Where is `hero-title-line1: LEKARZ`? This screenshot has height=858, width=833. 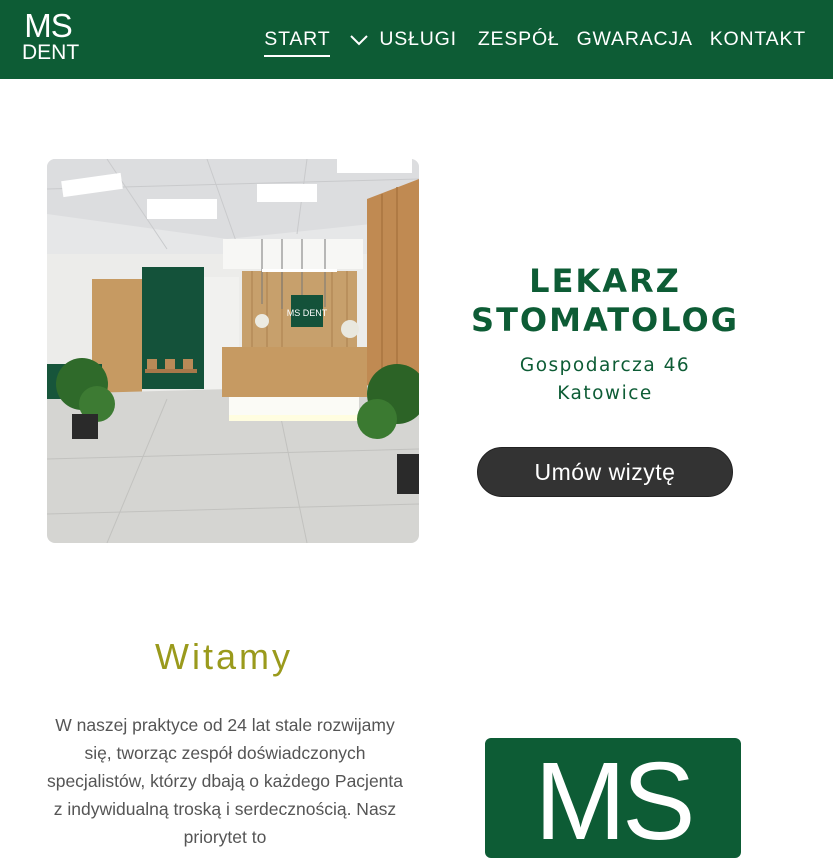
hero-title-line1: LEKARZ is located at coordinates (605, 281).